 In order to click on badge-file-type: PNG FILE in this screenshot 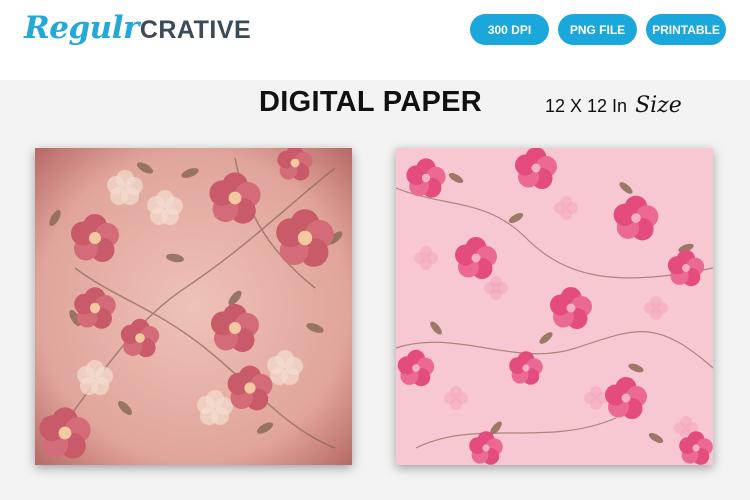, I will do `click(597, 29)`.